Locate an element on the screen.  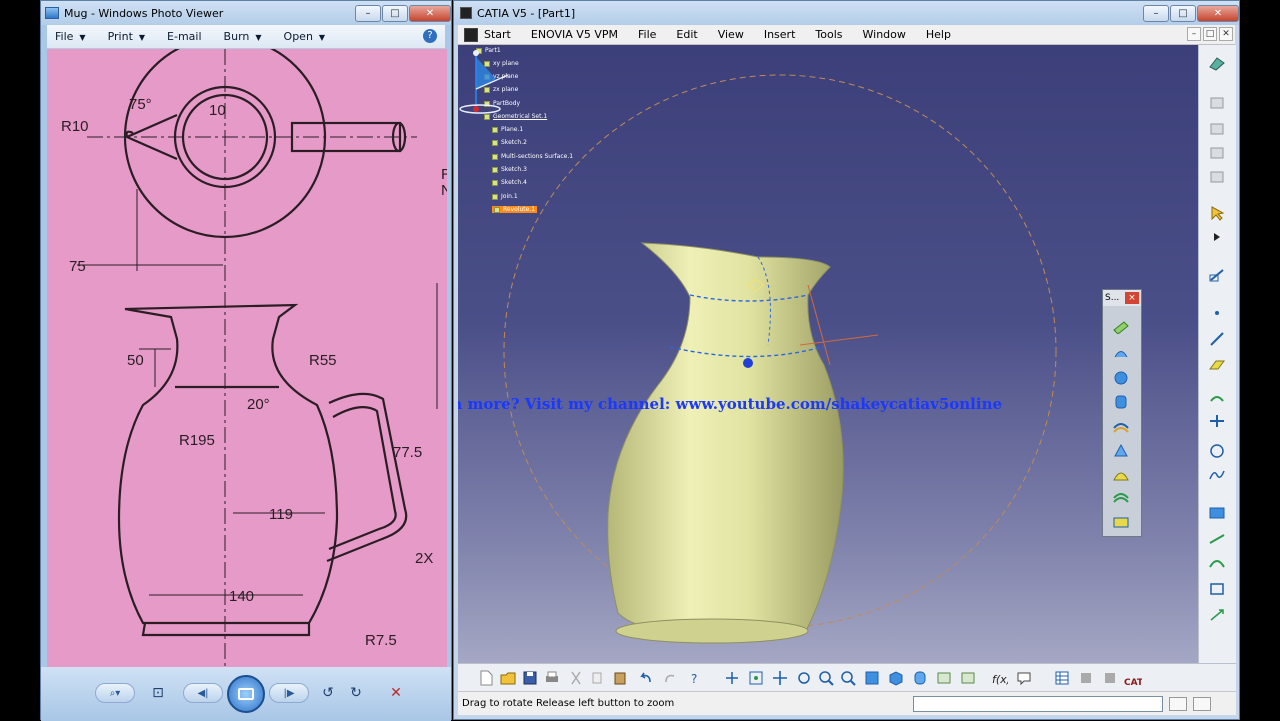
swap-space-icon is located at coordinates (968, 678).